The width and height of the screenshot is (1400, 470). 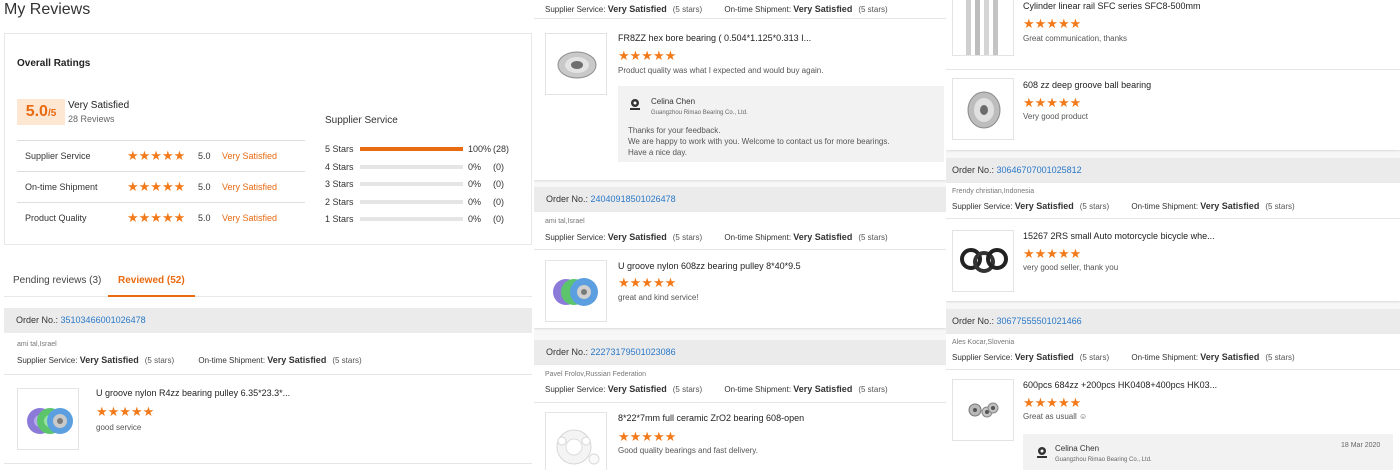 What do you see at coordinates (1039, 321) in the screenshot?
I see `order-number-link: 30677555501021466` at bounding box center [1039, 321].